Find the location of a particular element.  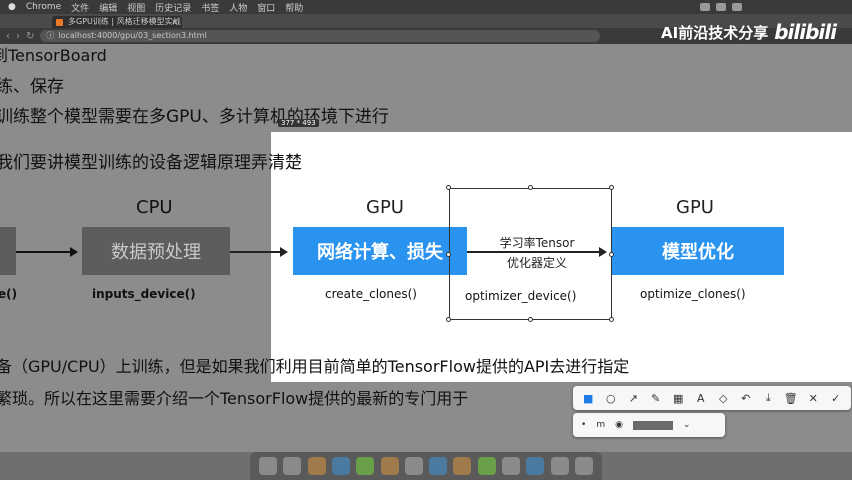

text-tool-icon: A is located at coordinates (701, 398).